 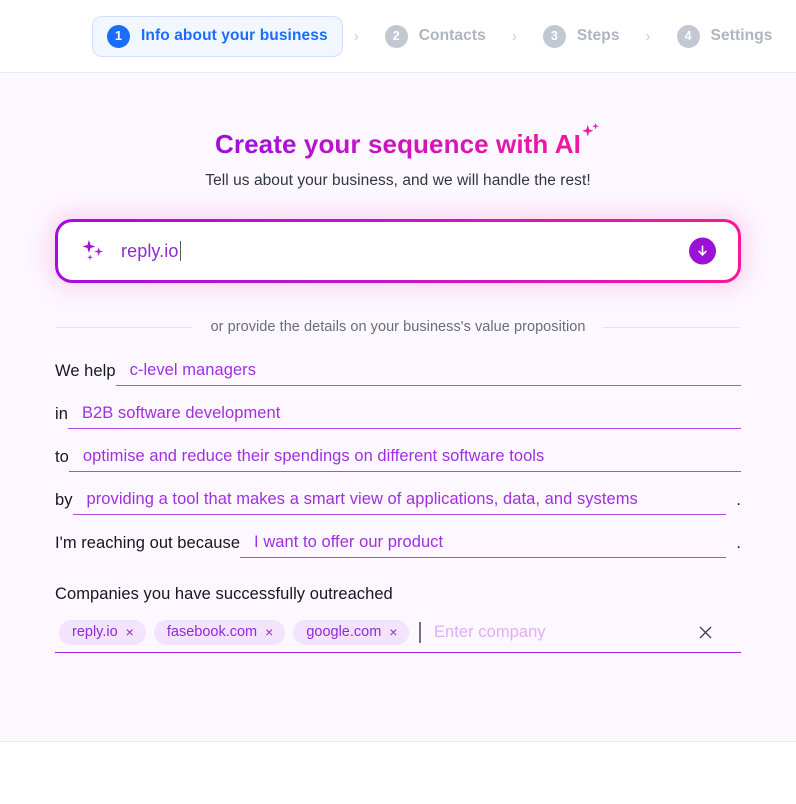 What do you see at coordinates (688, 36) in the screenshot?
I see `step-number-badge: 4` at bounding box center [688, 36].